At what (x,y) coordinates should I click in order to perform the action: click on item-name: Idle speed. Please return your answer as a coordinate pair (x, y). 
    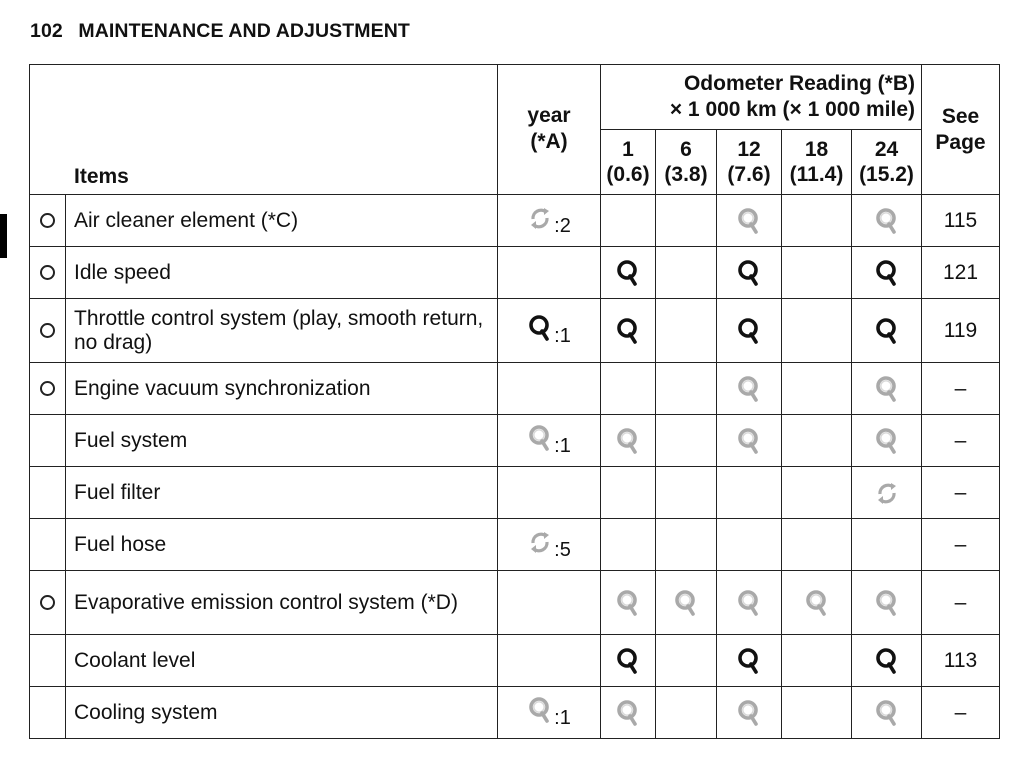
    Looking at the image, I should click on (281, 272).